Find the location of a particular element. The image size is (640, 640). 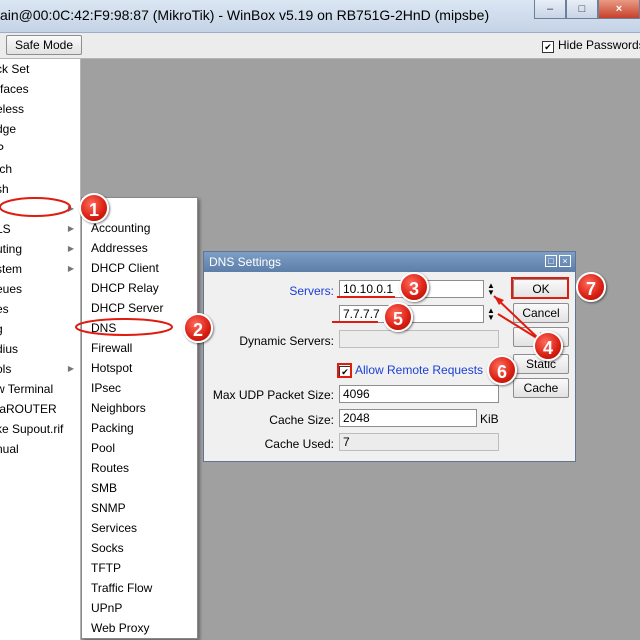

step-marker-3: 3 is located at coordinates (414, 287).